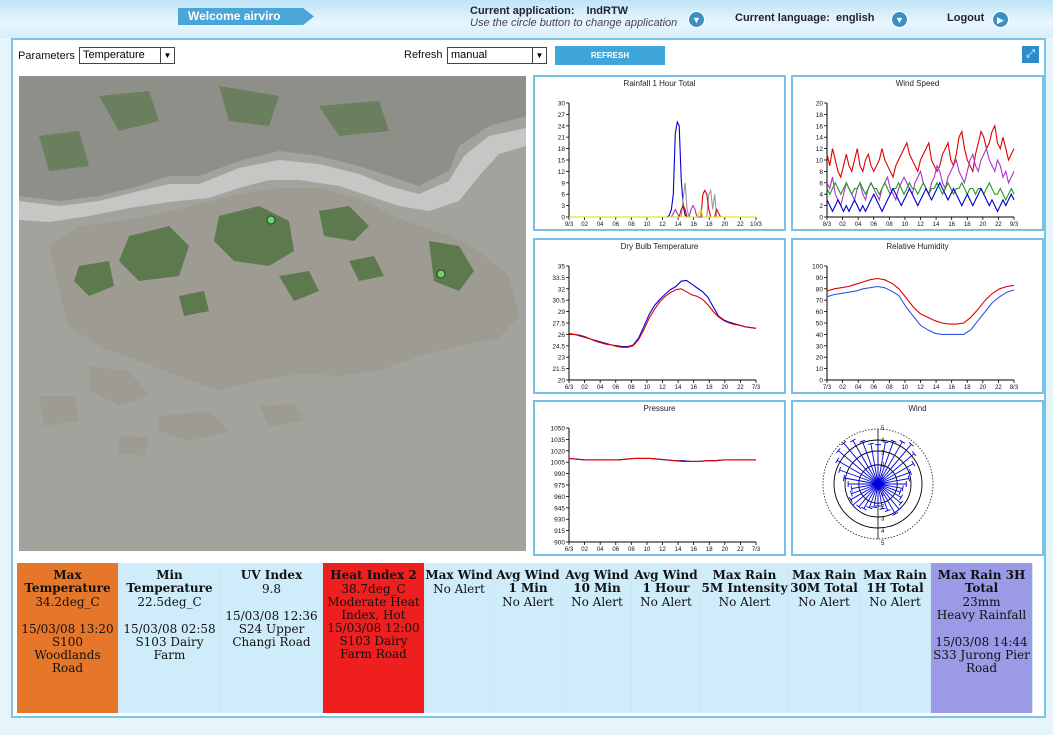 The image size is (1053, 735). What do you see at coordinates (459, 638) in the screenshot?
I see `alert-card: Max Wind No Alert` at bounding box center [459, 638].